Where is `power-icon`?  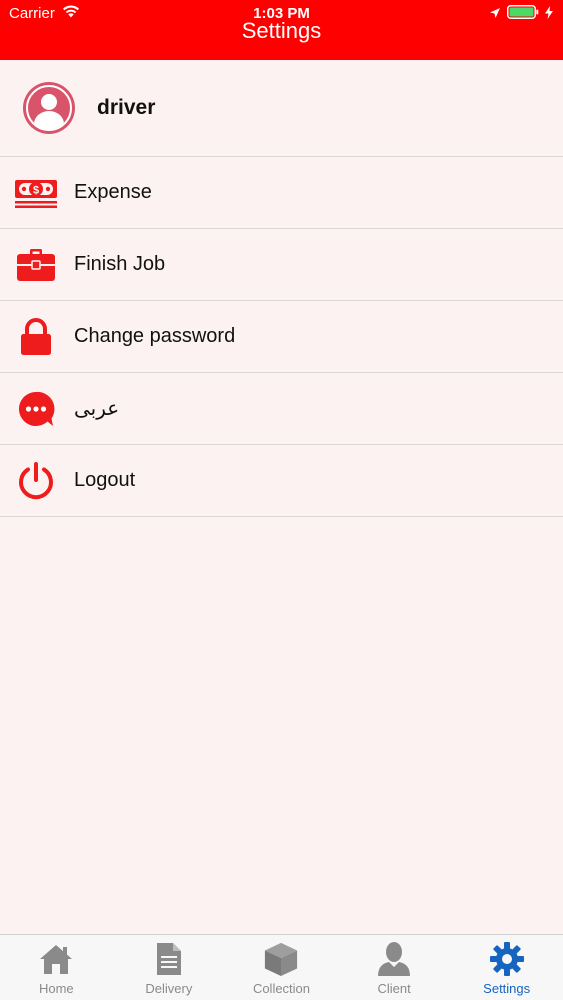 power-icon is located at coordinates (36, 481).